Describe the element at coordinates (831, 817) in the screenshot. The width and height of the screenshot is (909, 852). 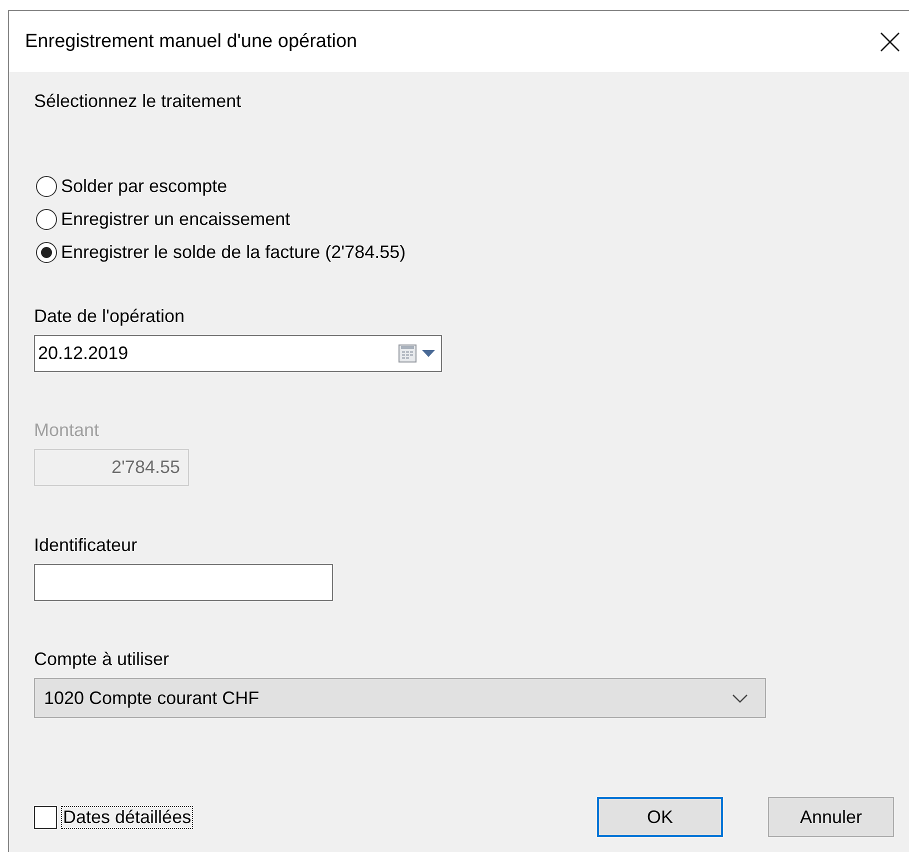
I see `dialog-button: Annuler` at that location.